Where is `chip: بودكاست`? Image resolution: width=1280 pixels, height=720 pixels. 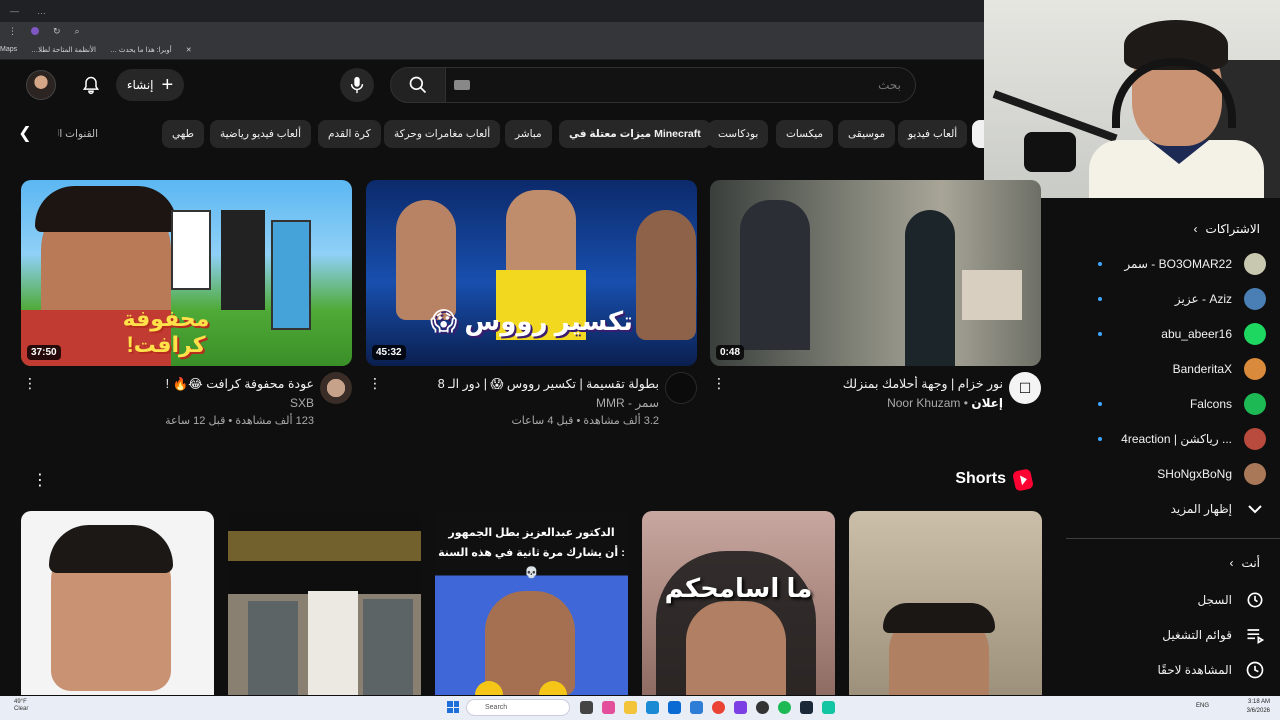
chip: بودكاست is located at coordinates (738, 134).